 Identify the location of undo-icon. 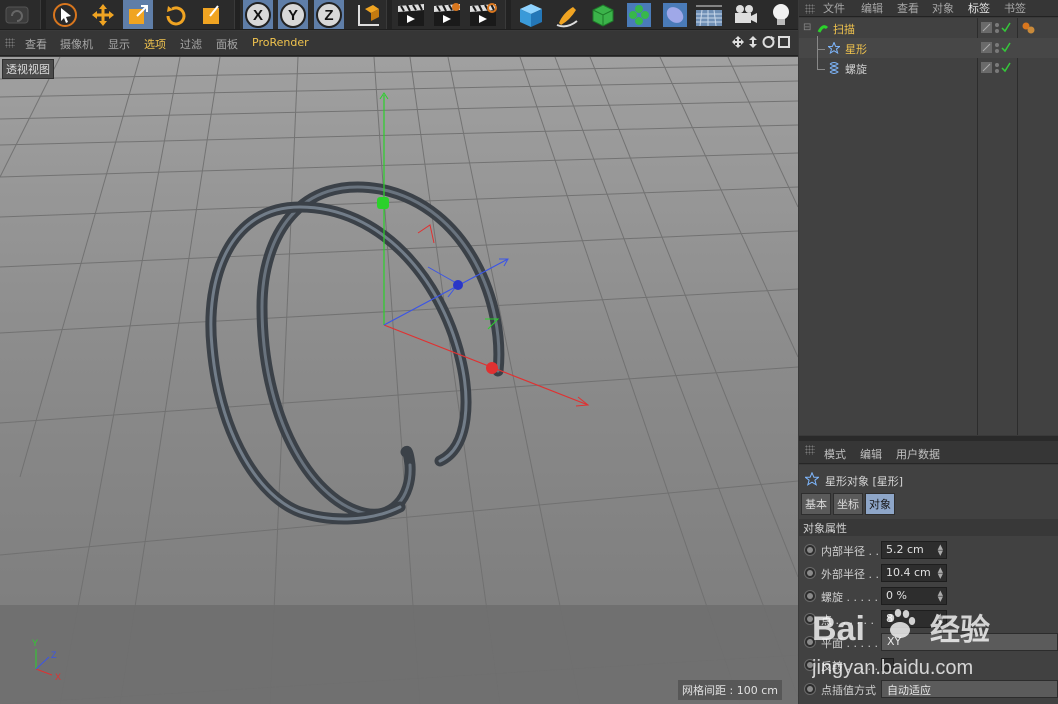
(17, 14).